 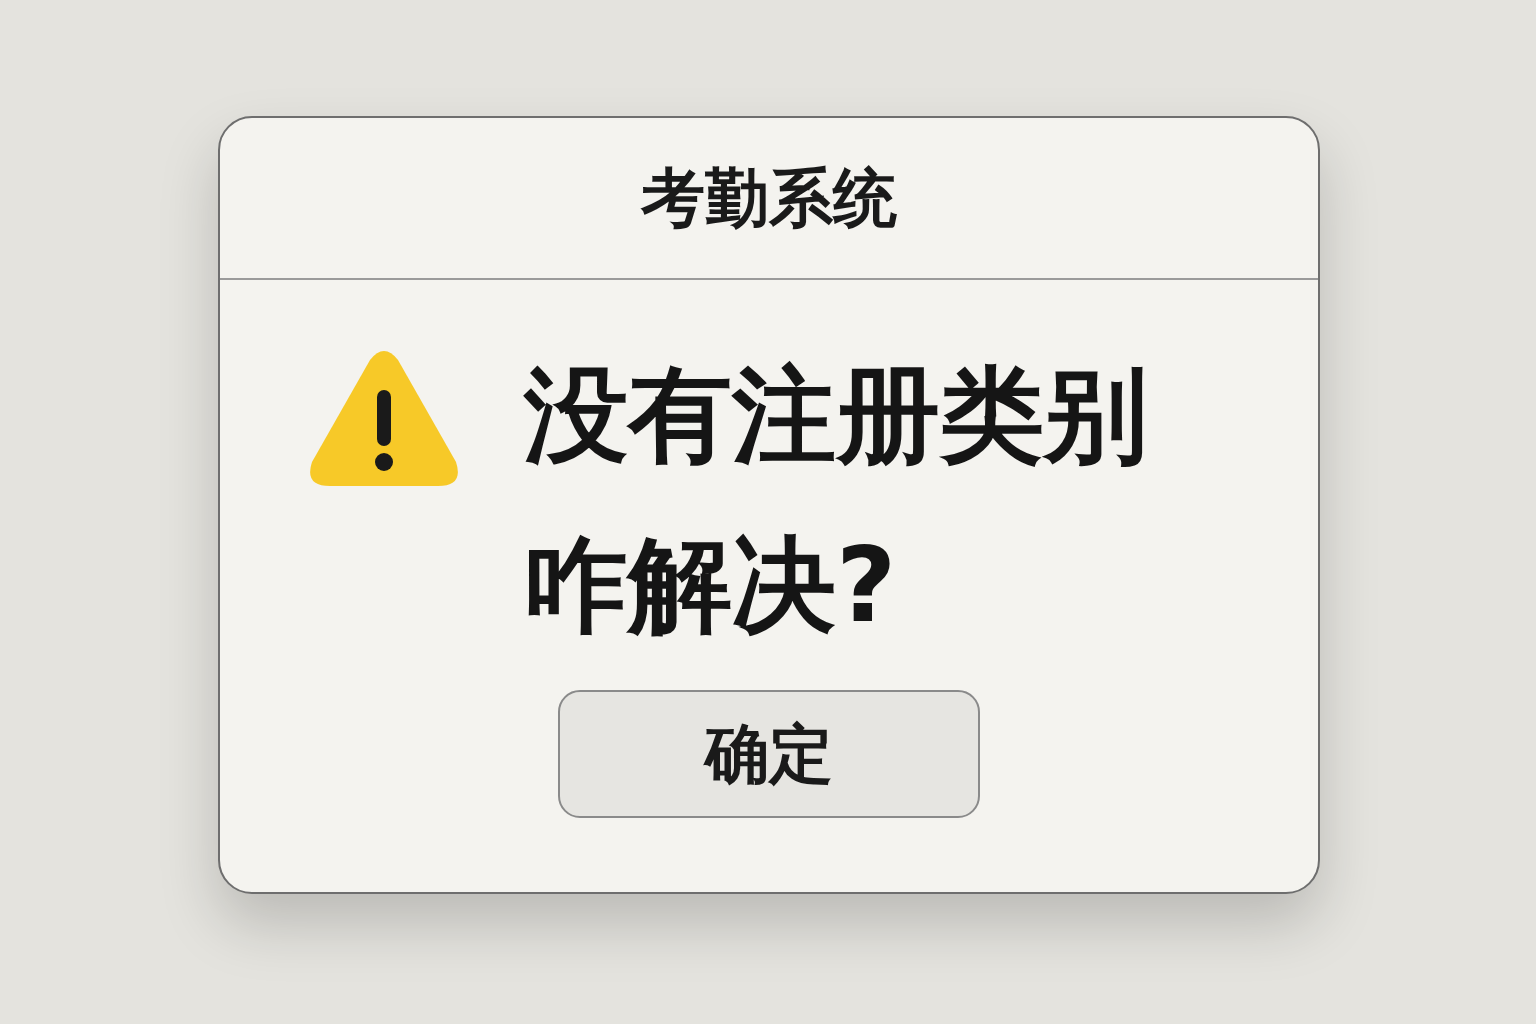 I want to click on window-title: 考勤系统, so click(x=769, y=198).